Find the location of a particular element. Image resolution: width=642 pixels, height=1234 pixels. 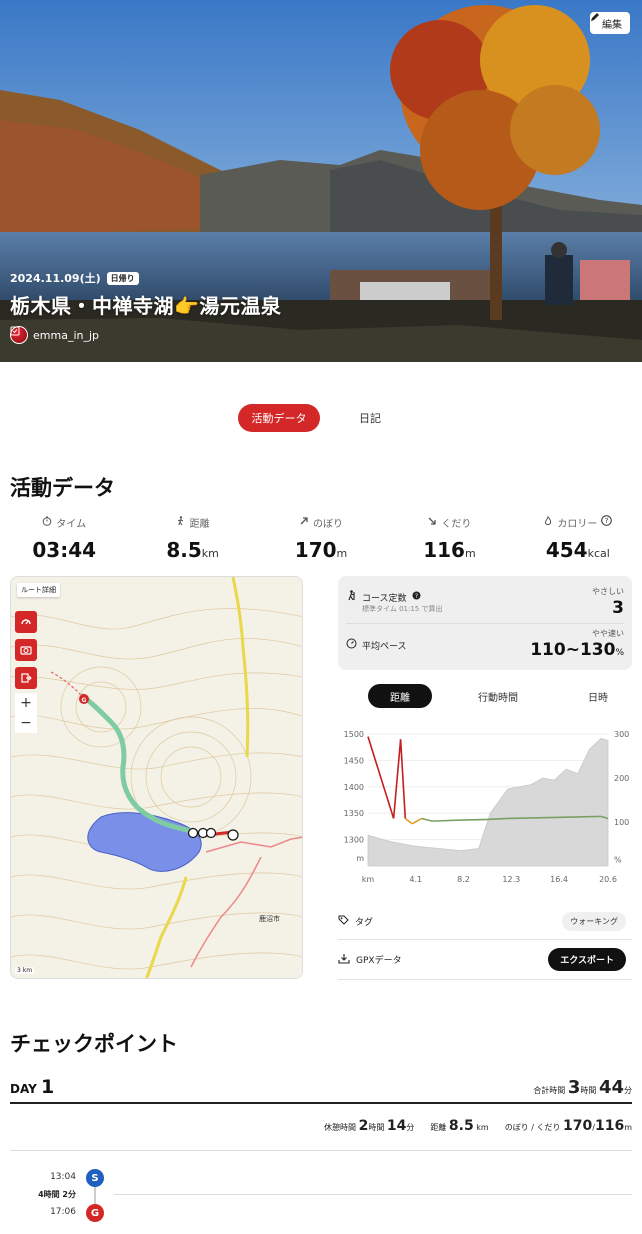

stat-calories: カロリー ? 454kcal is located at coordinates (578, 539).